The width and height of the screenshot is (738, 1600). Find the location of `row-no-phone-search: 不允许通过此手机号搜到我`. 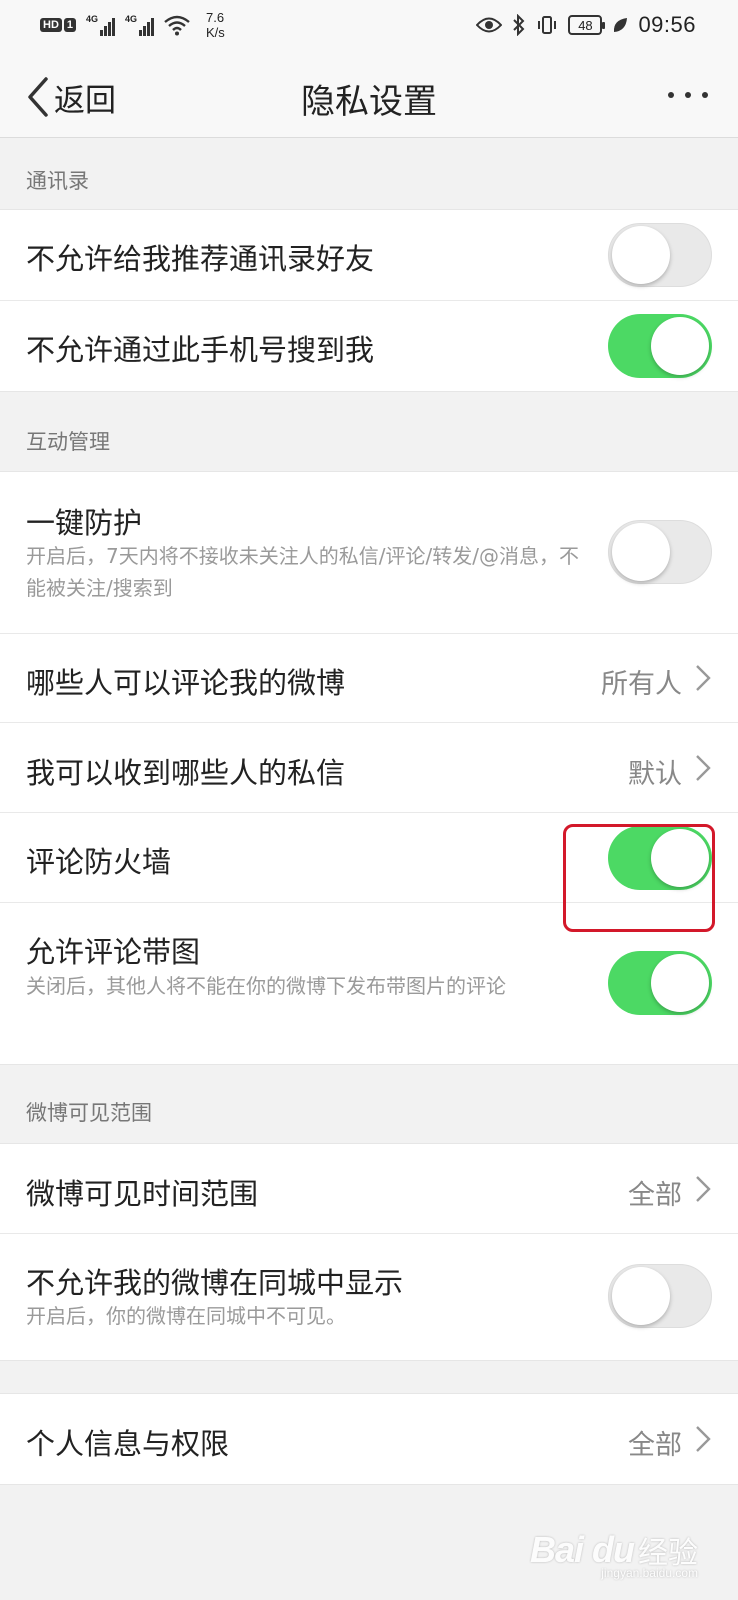

row-no-phone-search: 不允许通过此手机号搜到我 is located at coordinates (369, 346).